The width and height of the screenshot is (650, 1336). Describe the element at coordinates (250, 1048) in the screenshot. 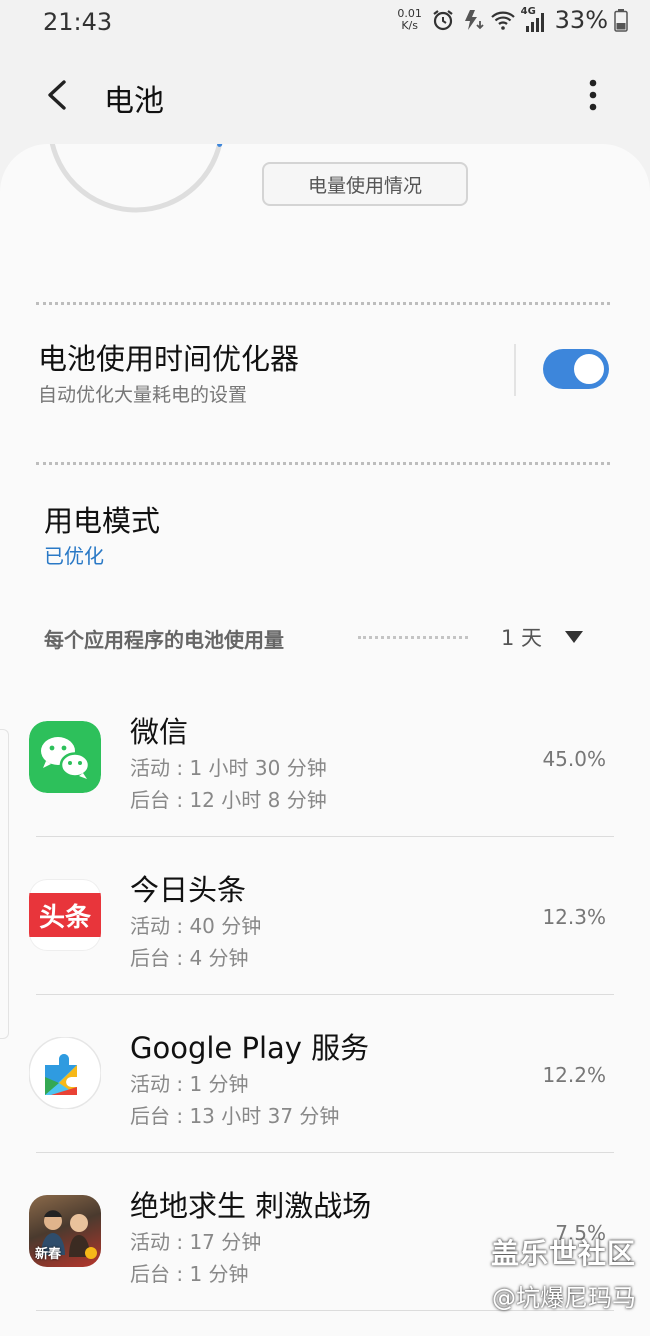

I see `app-name: Google Play 服务` at that location.